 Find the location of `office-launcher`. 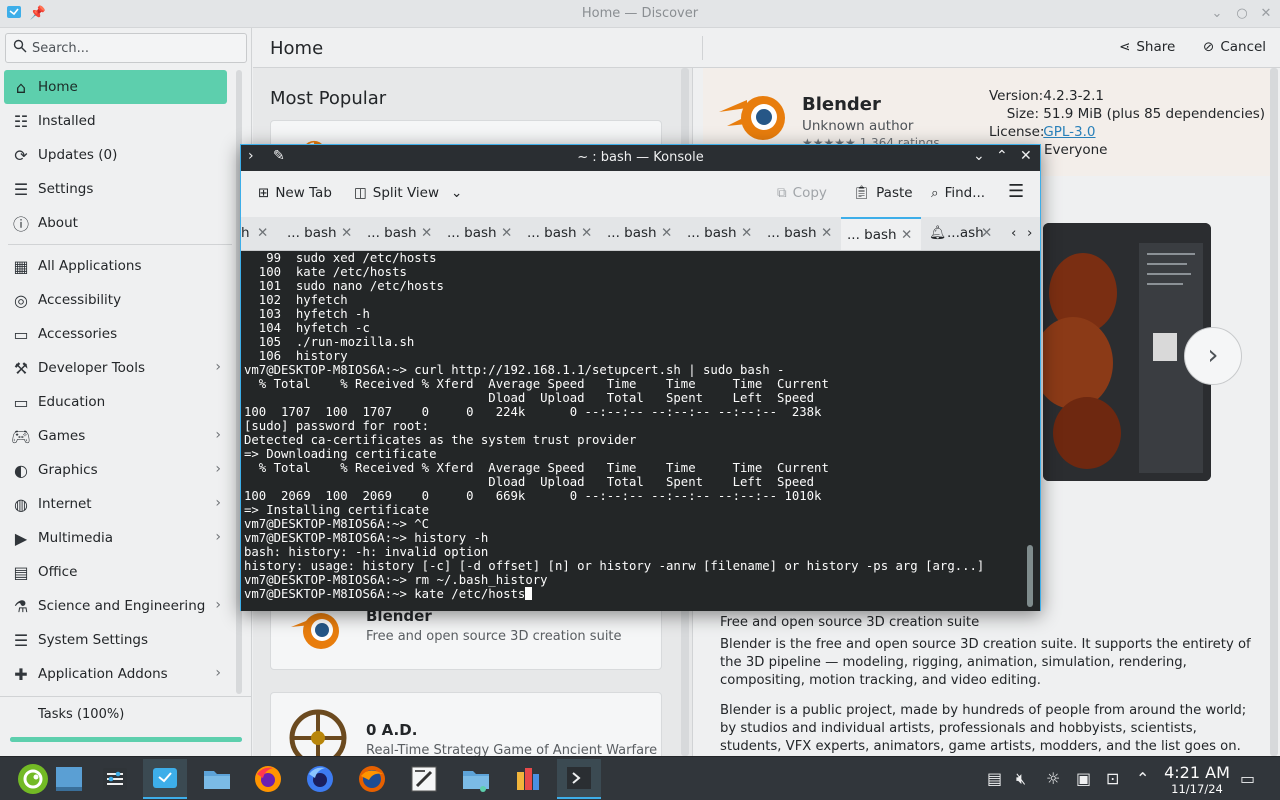

office-launcher is located at coordinates (528, 779).